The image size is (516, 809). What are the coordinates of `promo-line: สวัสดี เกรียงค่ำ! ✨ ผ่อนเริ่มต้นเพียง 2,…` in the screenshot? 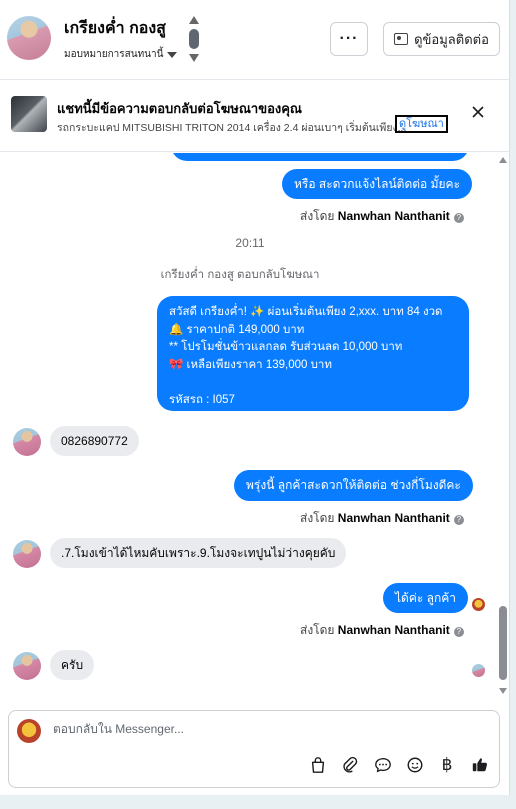 It's located at (306, 312).